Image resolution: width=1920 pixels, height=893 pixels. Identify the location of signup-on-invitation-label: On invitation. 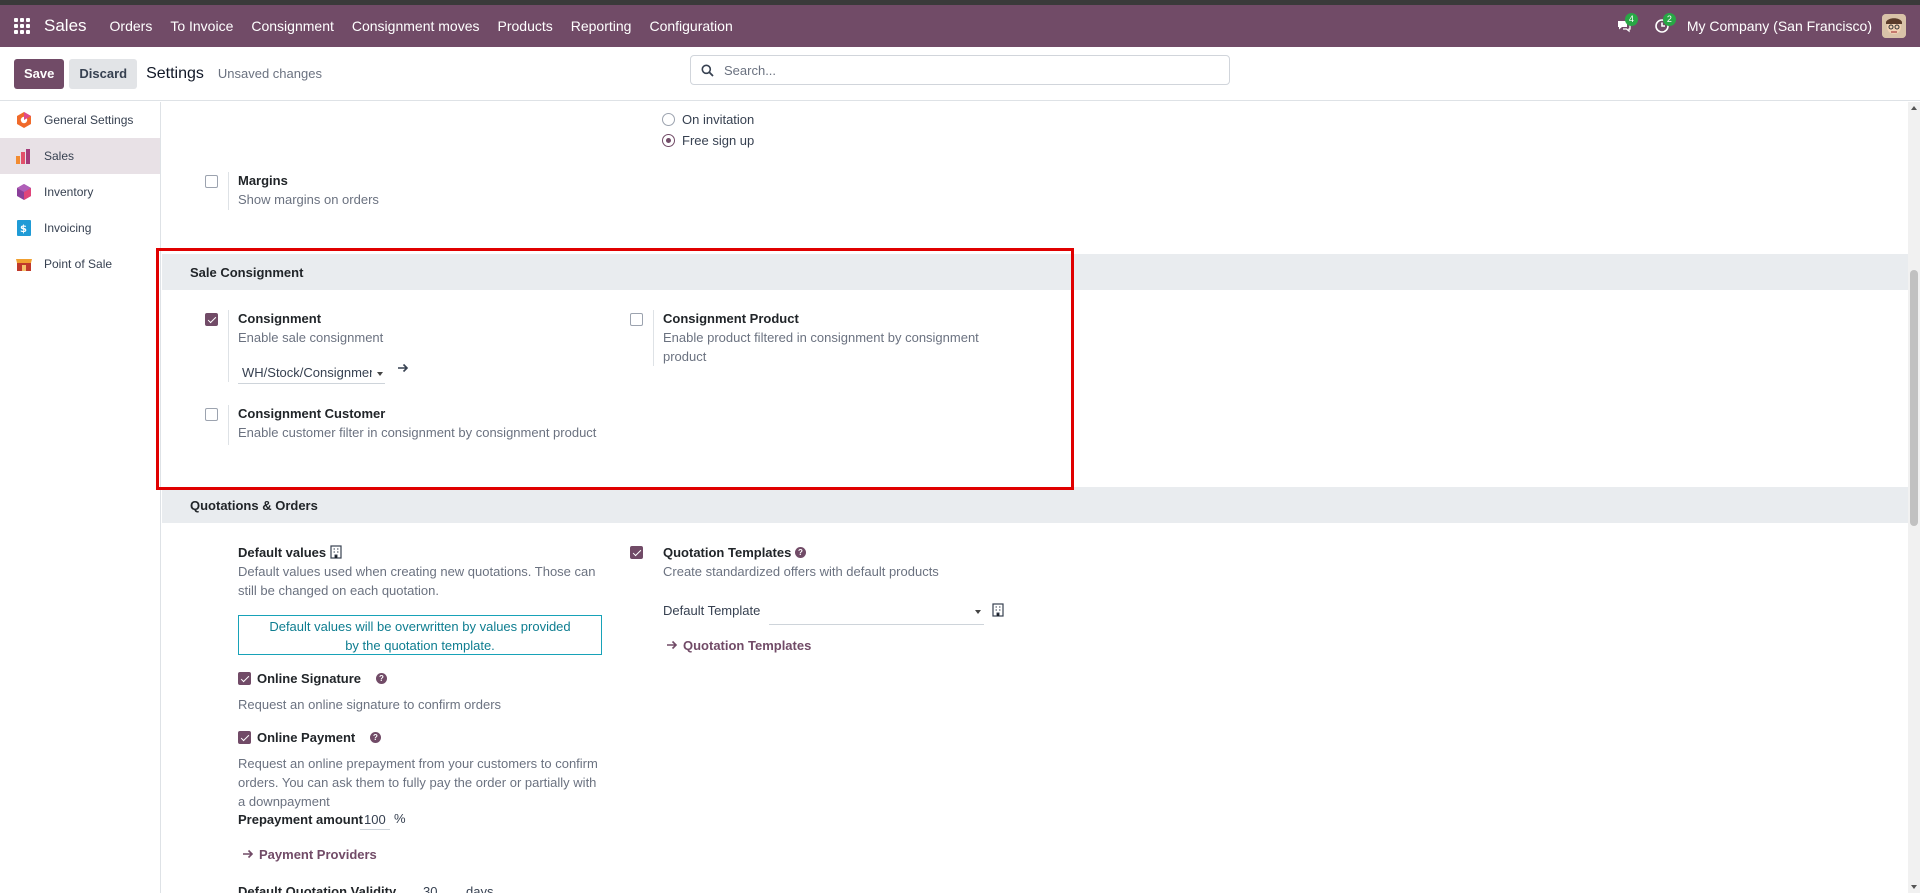
(718, 119).